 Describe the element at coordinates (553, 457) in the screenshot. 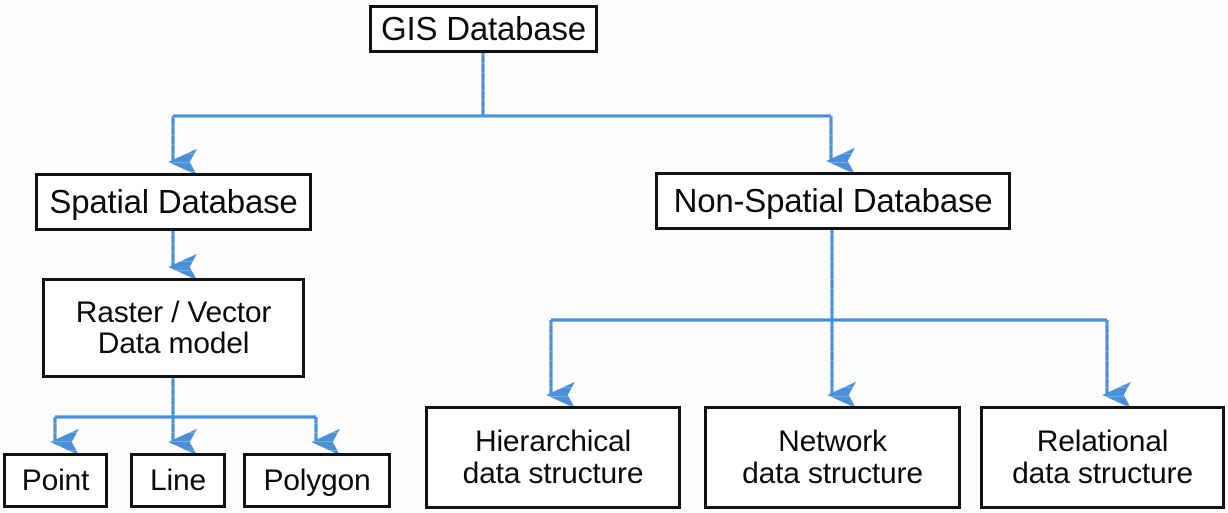

I see `node-hierarchical-data-structure: Hierarchical data structure` at that location.